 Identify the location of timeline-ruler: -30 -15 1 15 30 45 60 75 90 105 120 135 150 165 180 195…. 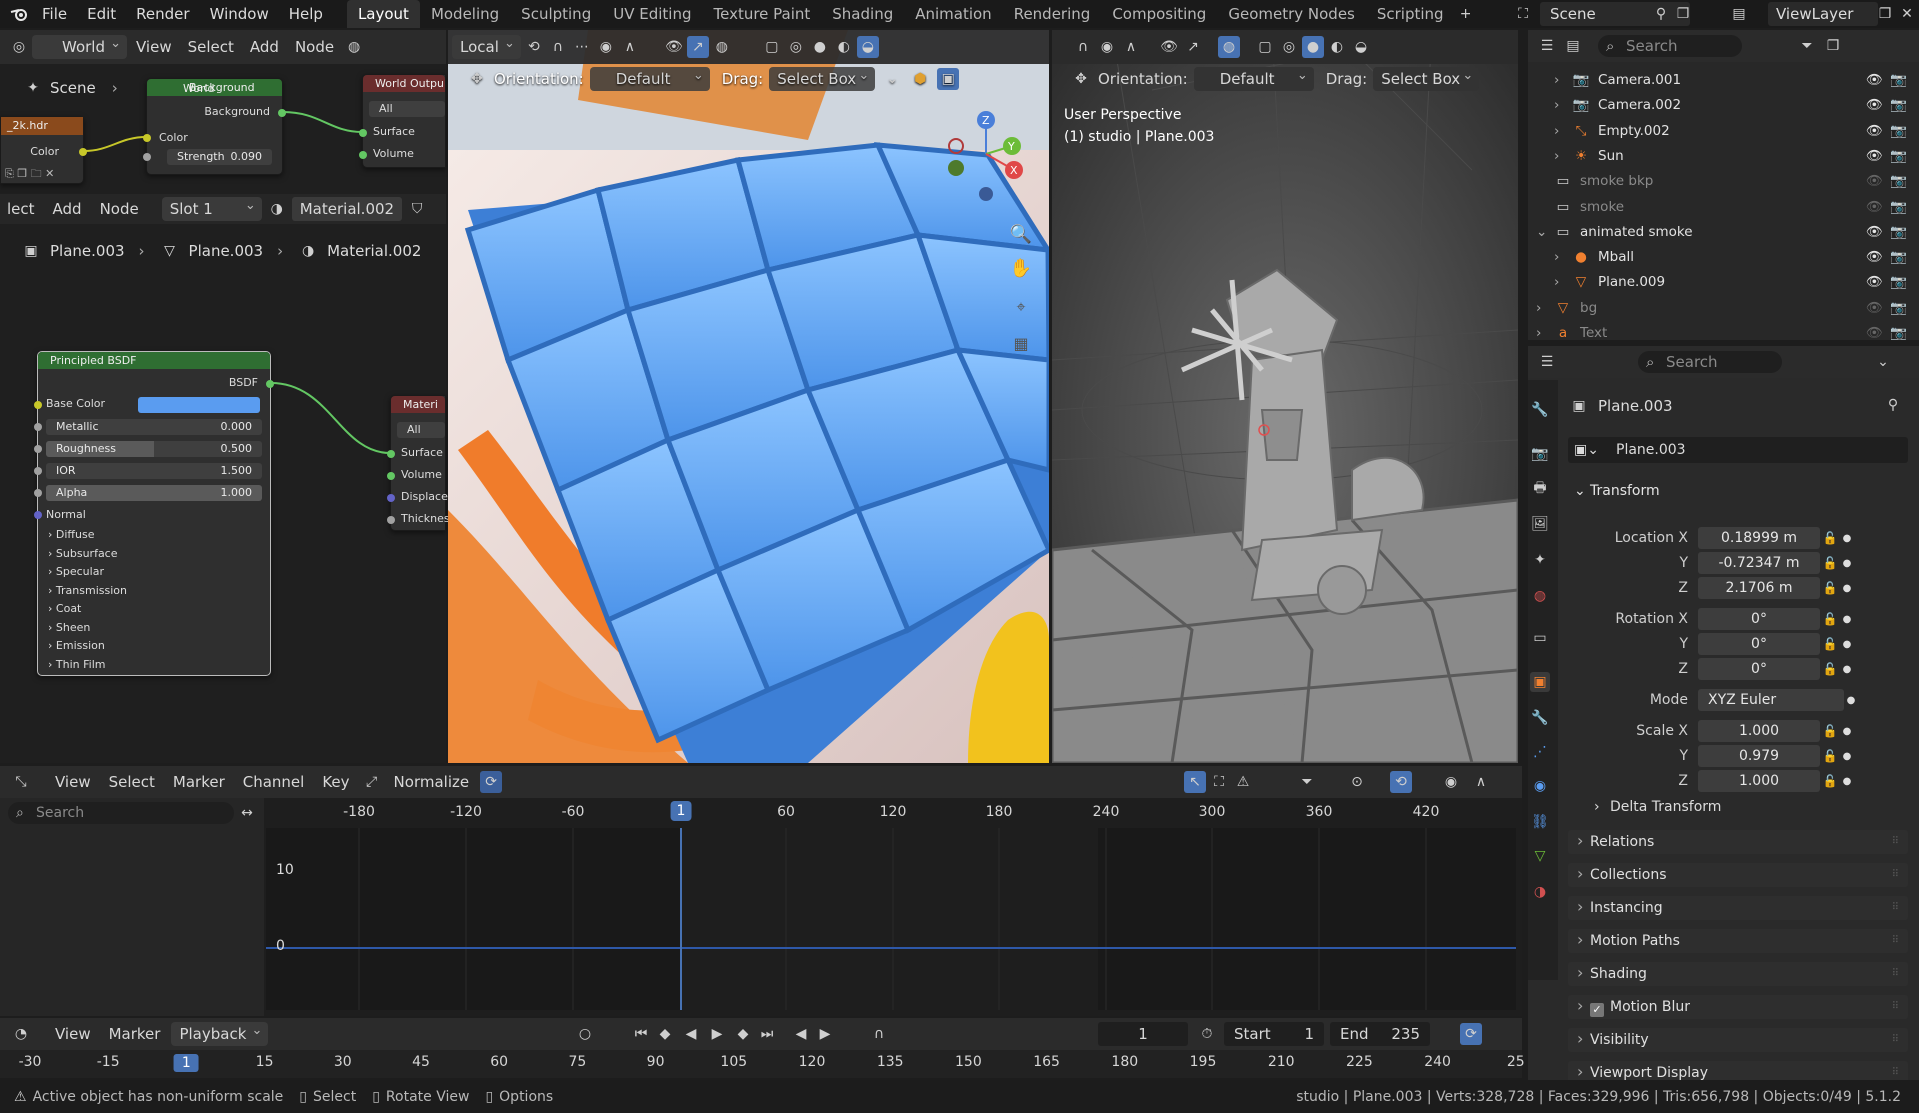
(762, 1064).